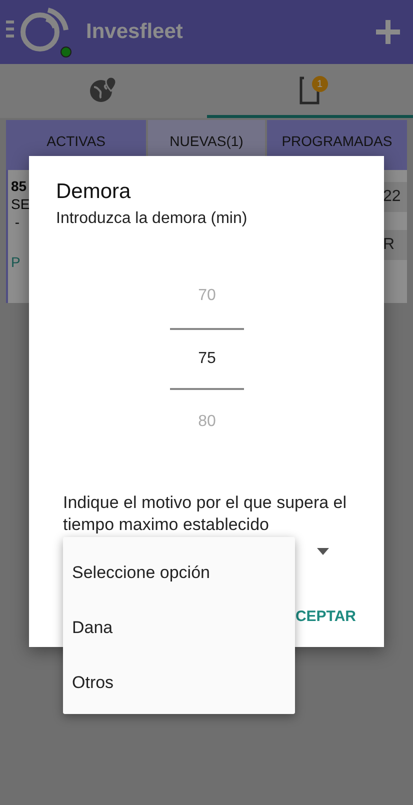  Describe the element at coordinates (152, 219) in the screenshot. I see `dialog-subtitle: Introduzca la demora (min)` at that location.